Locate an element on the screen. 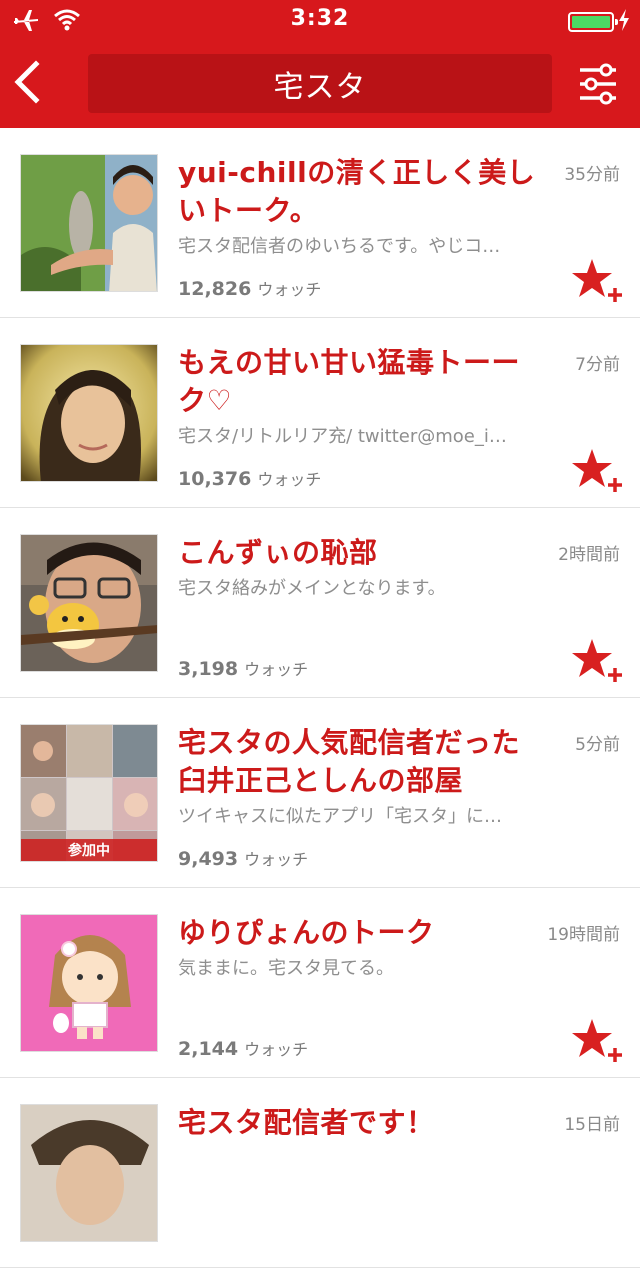 This screenshot has width=640, height=1268. watch-count: 12,826 is located at coordinates (215, 289).